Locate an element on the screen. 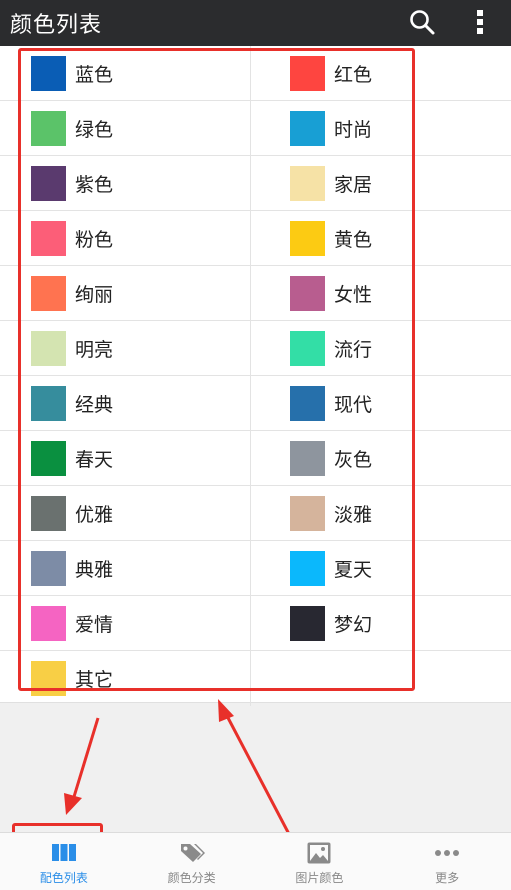 This screenshot has width=511, height=890. columns-icon is located at coordinates (63, 852).